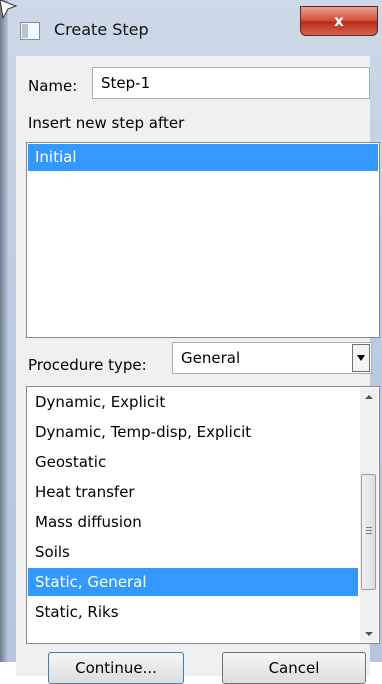  What do you see at coordinates (193, 432) in the screenshot?
I see `procedure-item: Dynamic, Temp-disp, Explicit` at bounding box center [193, 432].